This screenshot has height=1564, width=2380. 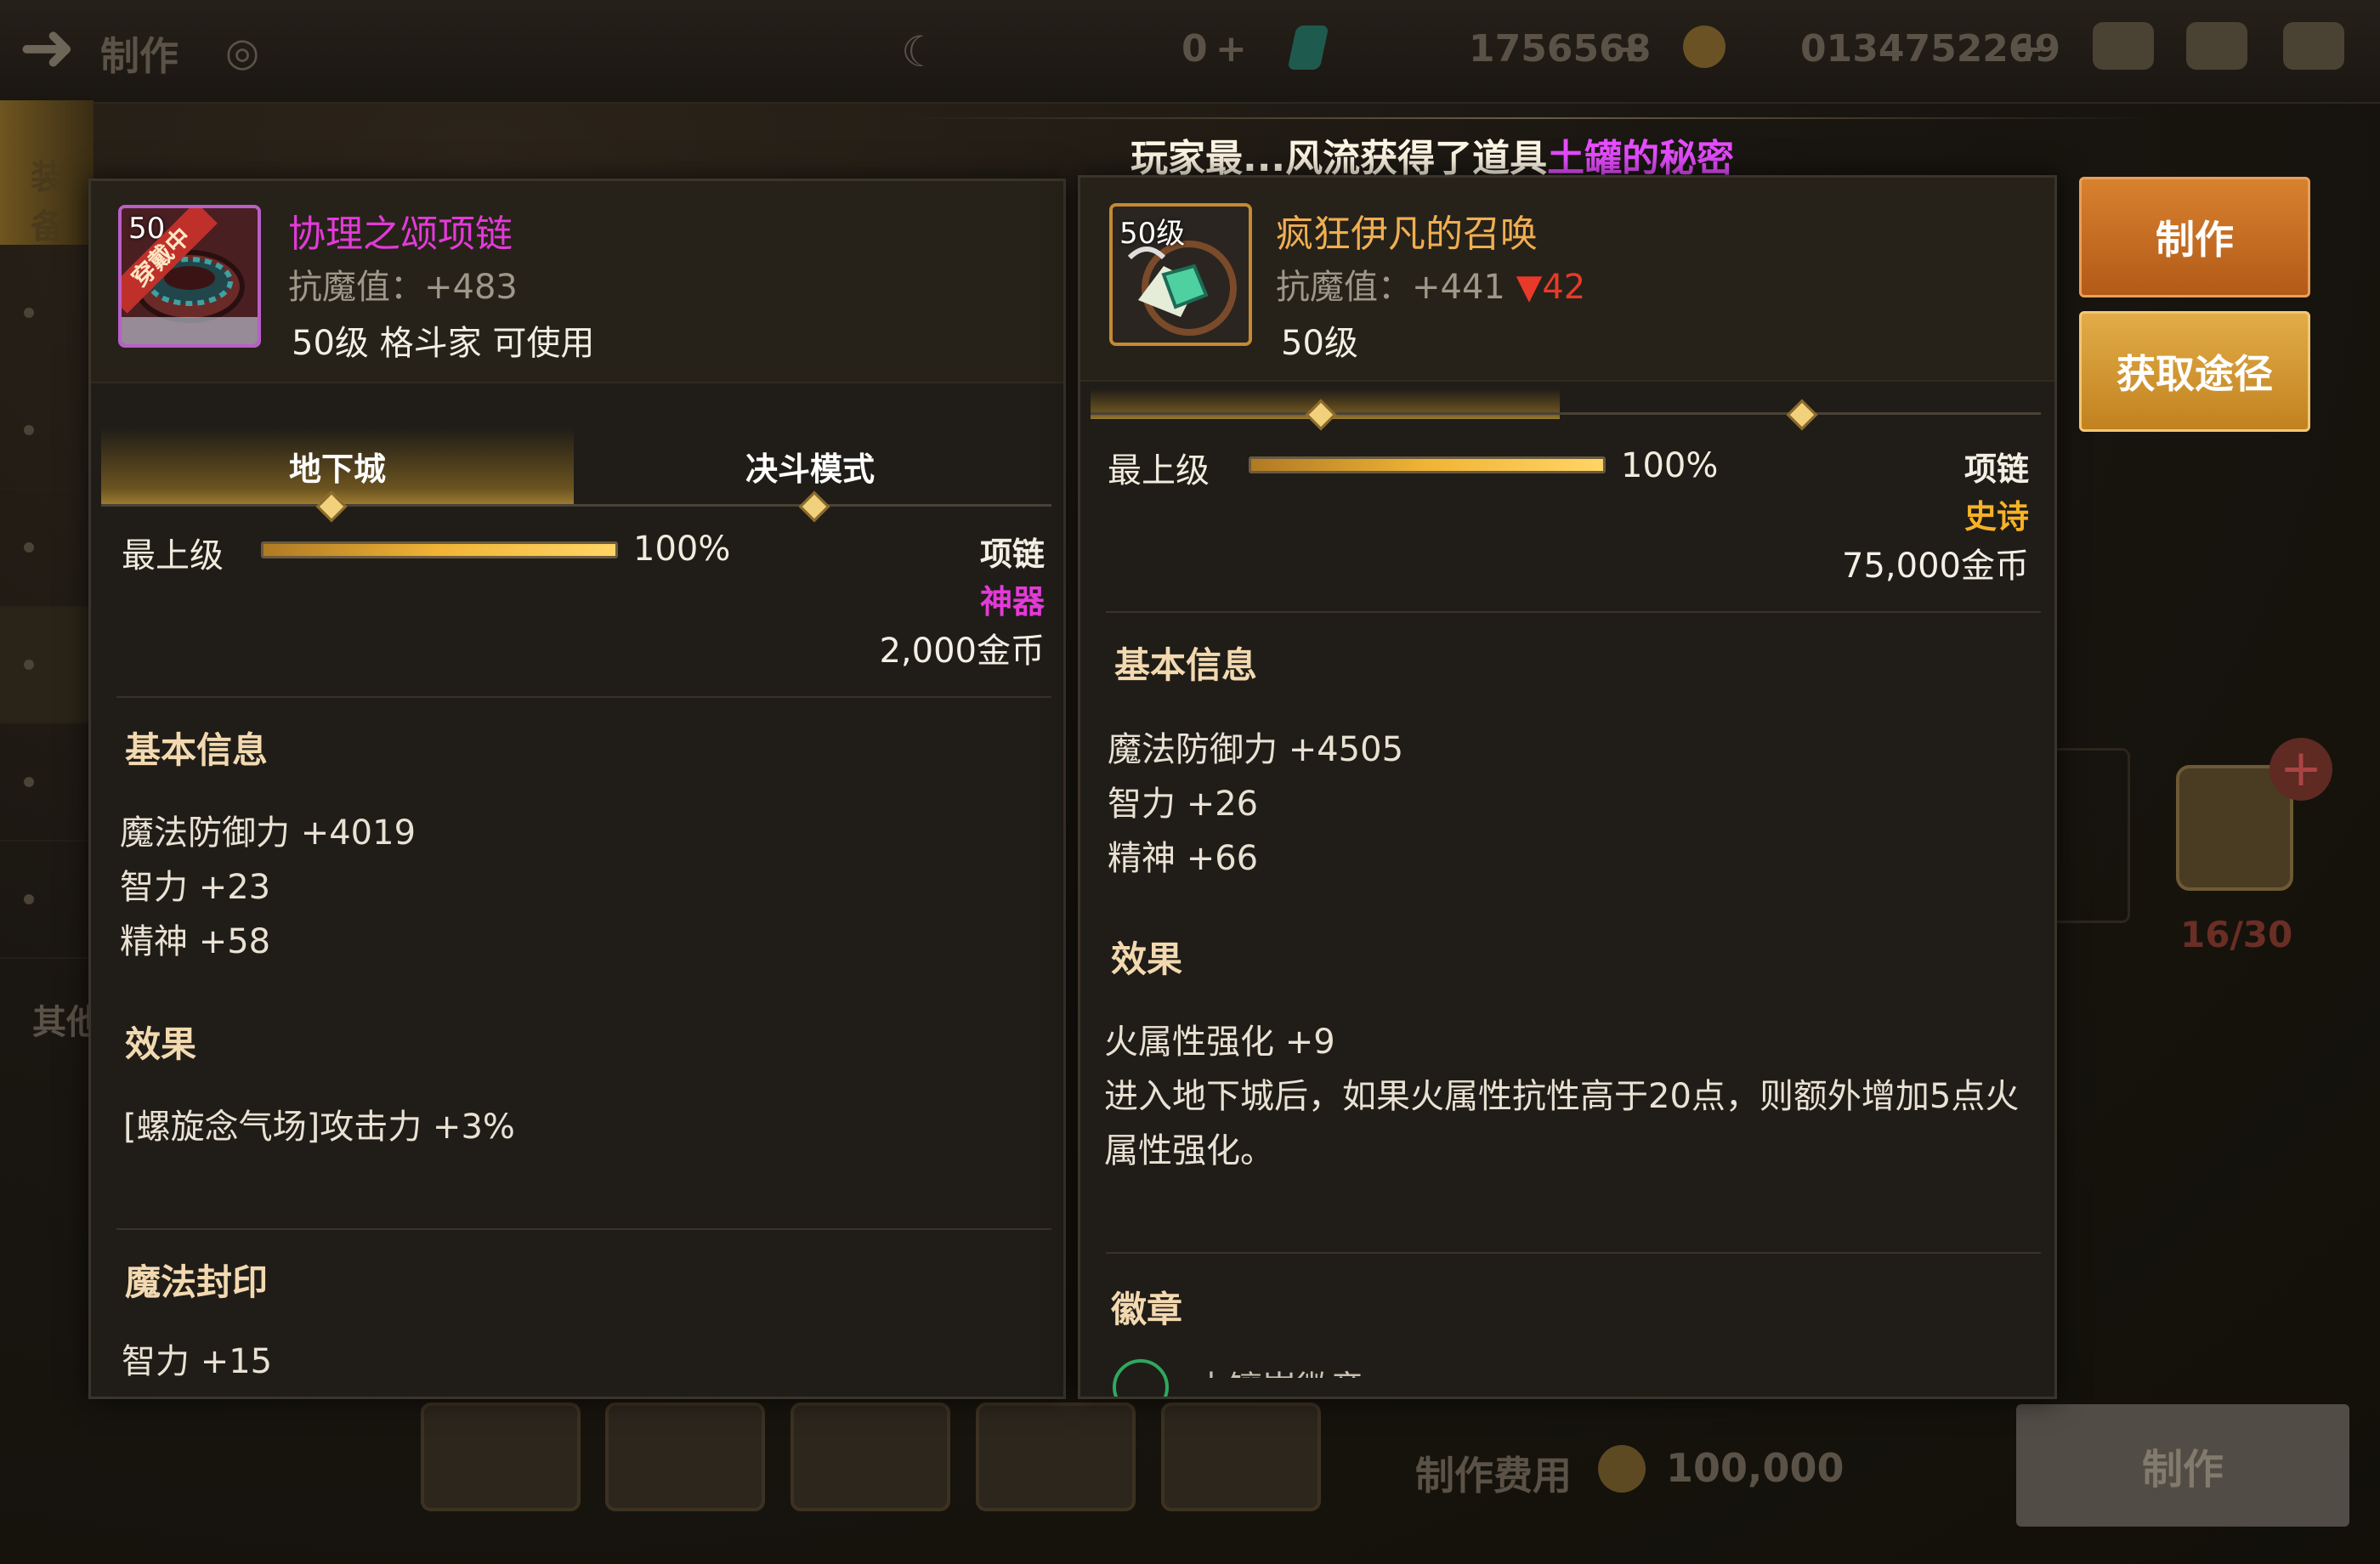 I want to click on chest-icon, so click(x=2123, y=46).